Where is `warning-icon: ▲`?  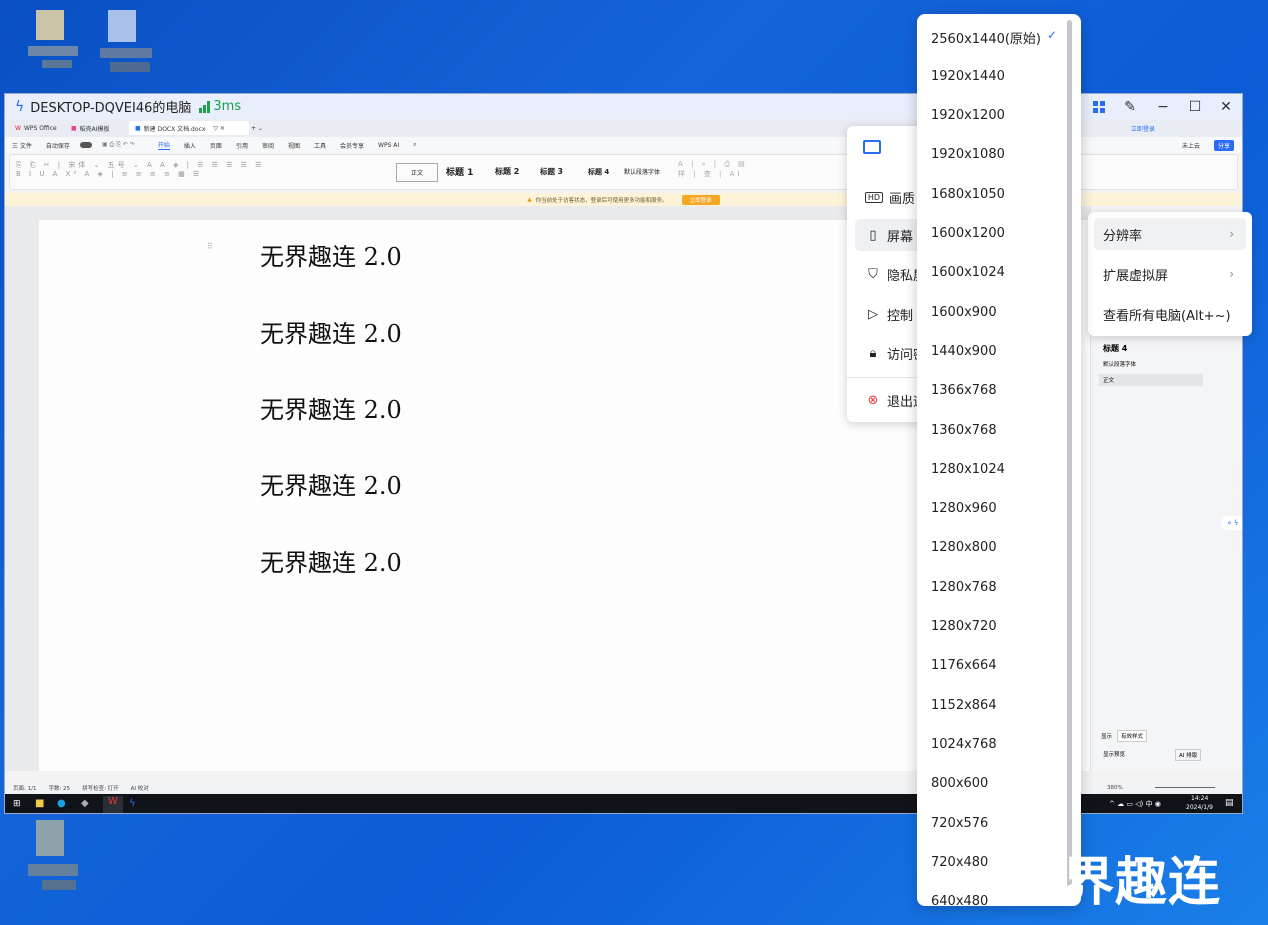
warning-icon: ▲ is located at coordinates (529, 199).